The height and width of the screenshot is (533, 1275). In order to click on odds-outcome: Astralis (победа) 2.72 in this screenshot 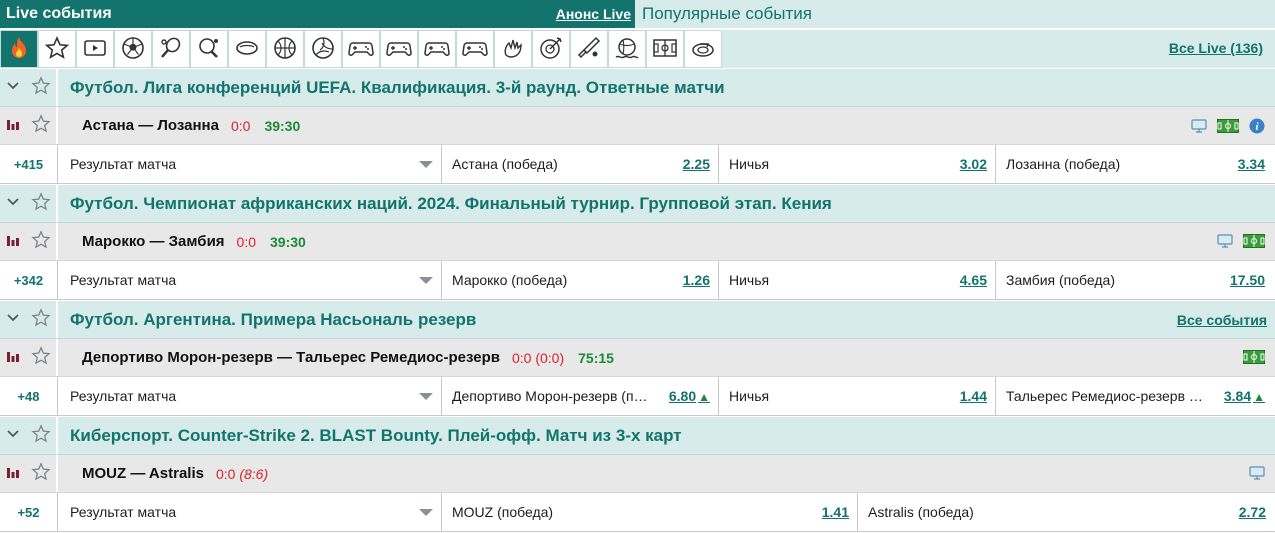, I will do `click(1066, 512)`.